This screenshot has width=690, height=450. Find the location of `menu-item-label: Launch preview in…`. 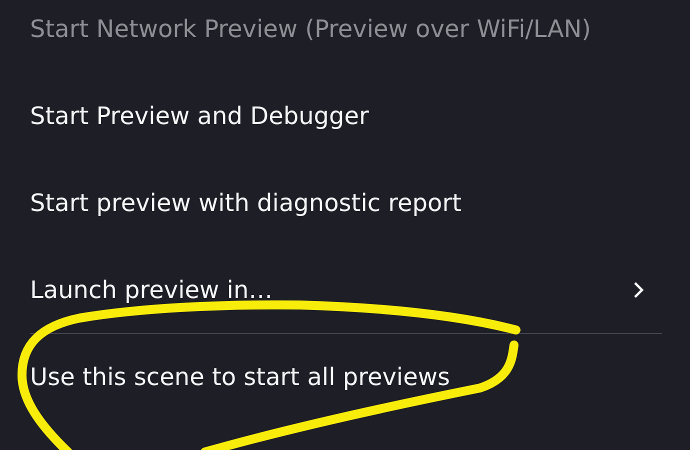

menu-item-label: Launch preview in… is located at coordinates (151, 290).